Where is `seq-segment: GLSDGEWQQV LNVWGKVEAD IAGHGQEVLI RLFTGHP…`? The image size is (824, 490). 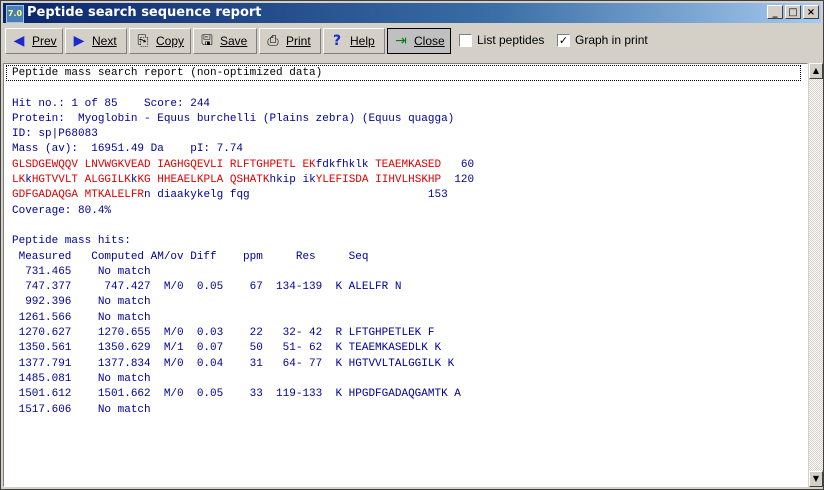
seq-segment: GLSDGEWQQV LNVWGKVEAD IAGHGQEVLI RLFTGHP… is located at coordinates (164, 164).